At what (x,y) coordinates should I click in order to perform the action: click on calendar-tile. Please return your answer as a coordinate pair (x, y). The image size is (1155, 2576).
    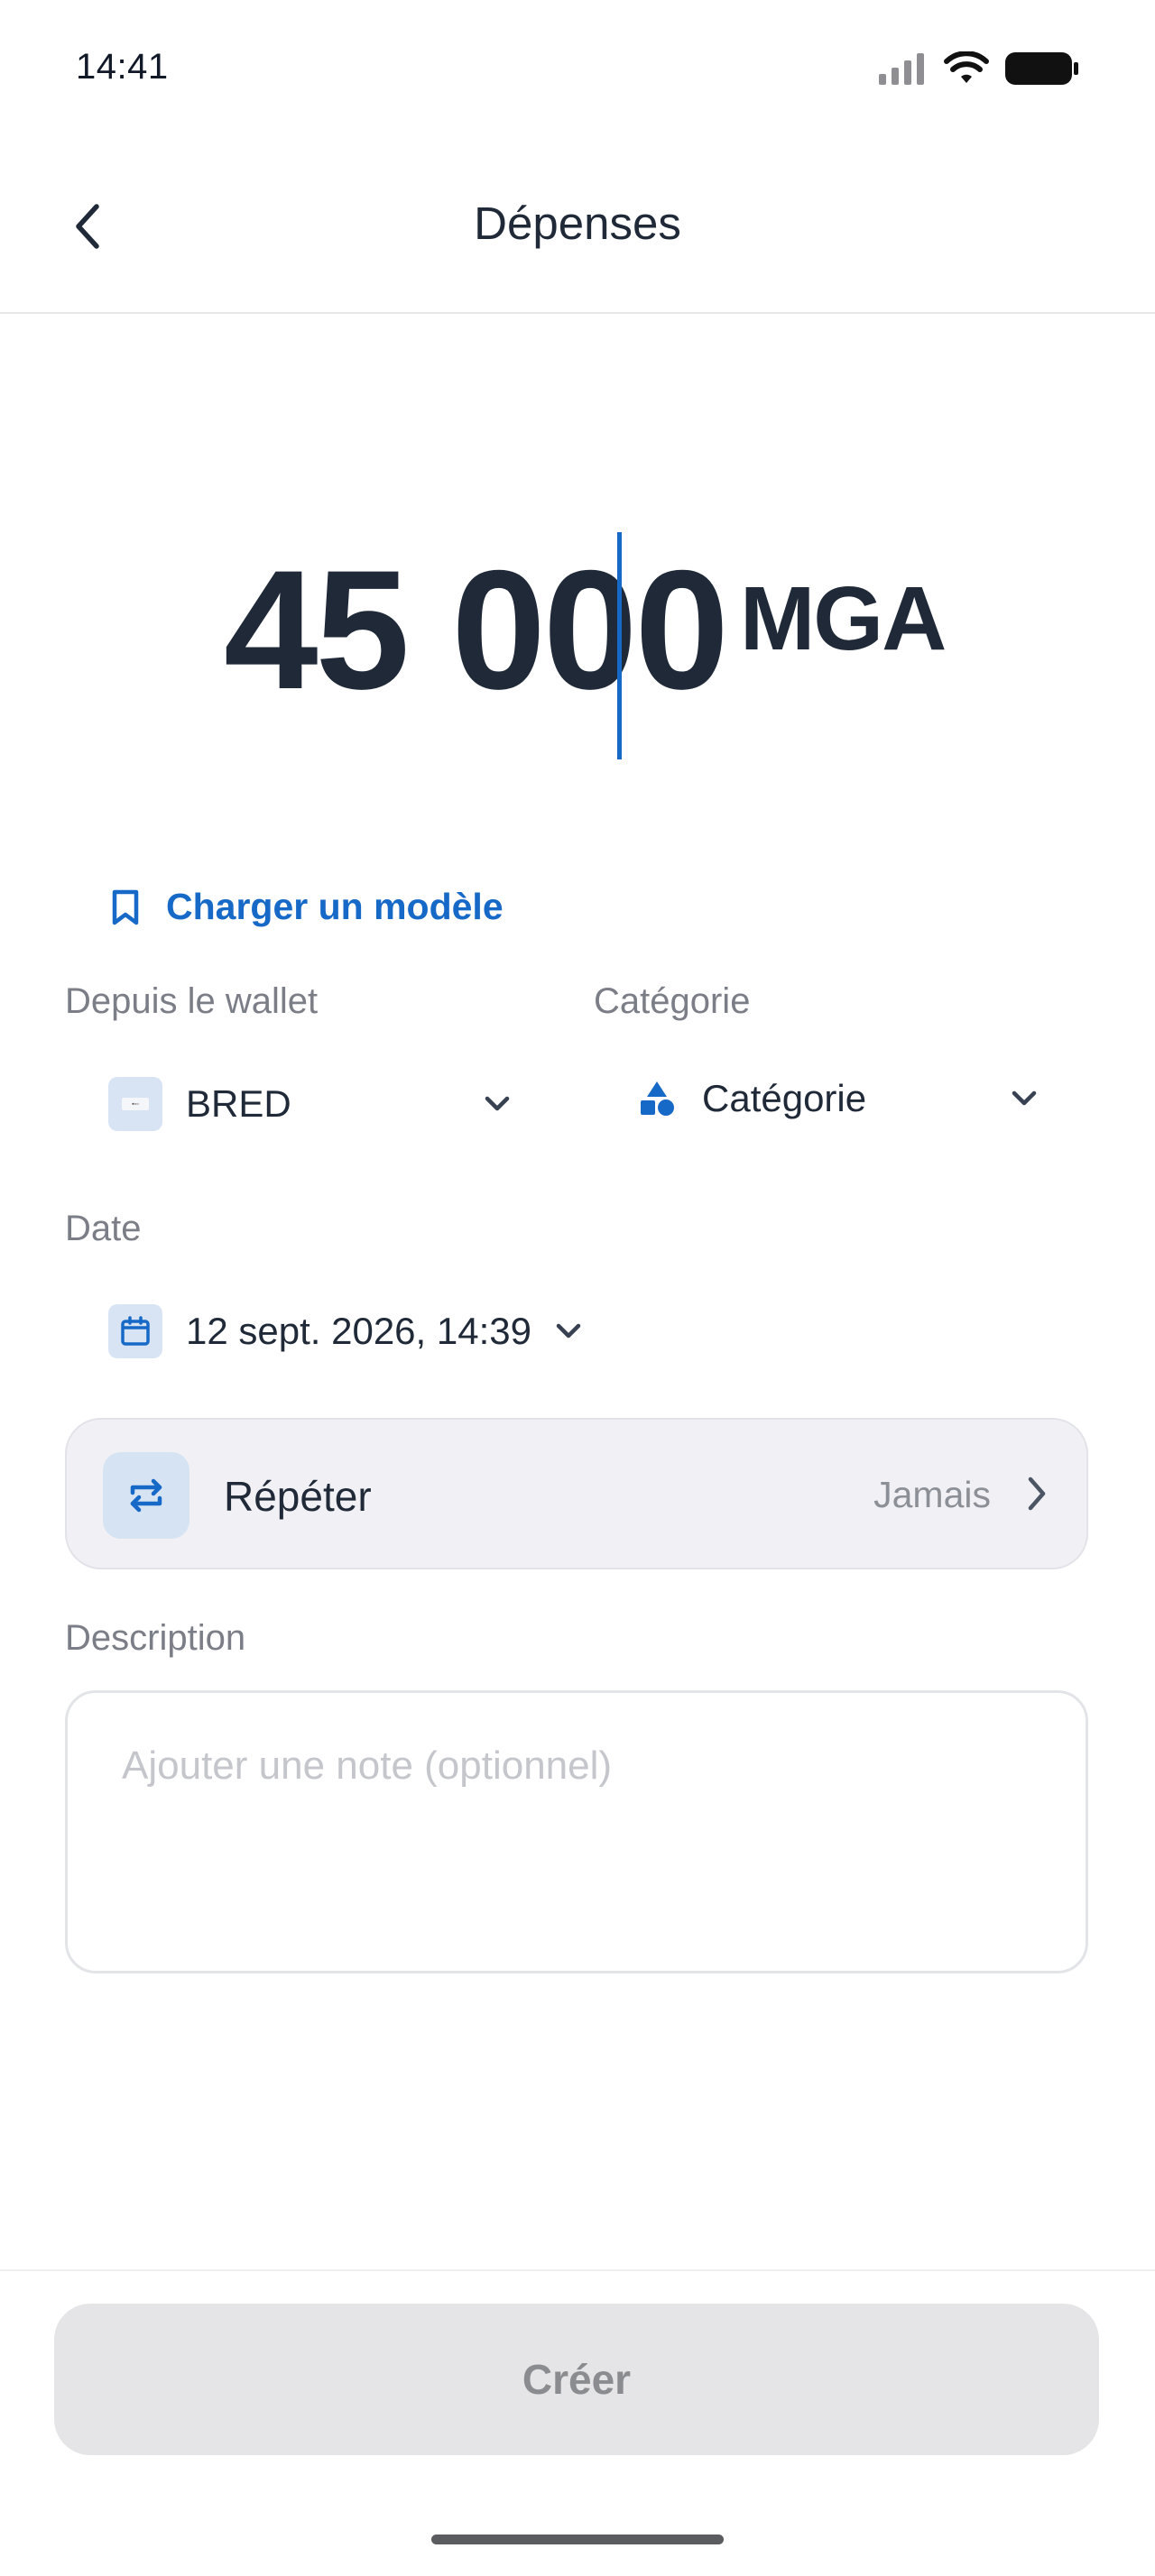
    Looking at the image, I should click on (135, 1331).